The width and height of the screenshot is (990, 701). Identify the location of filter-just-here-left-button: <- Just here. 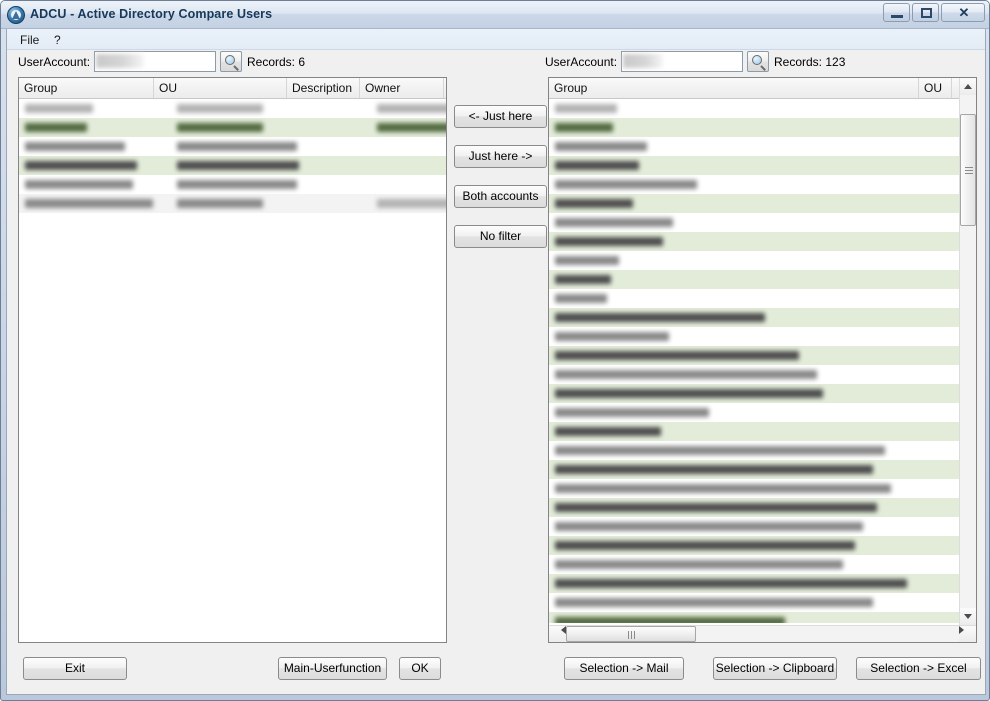
(500, 116).